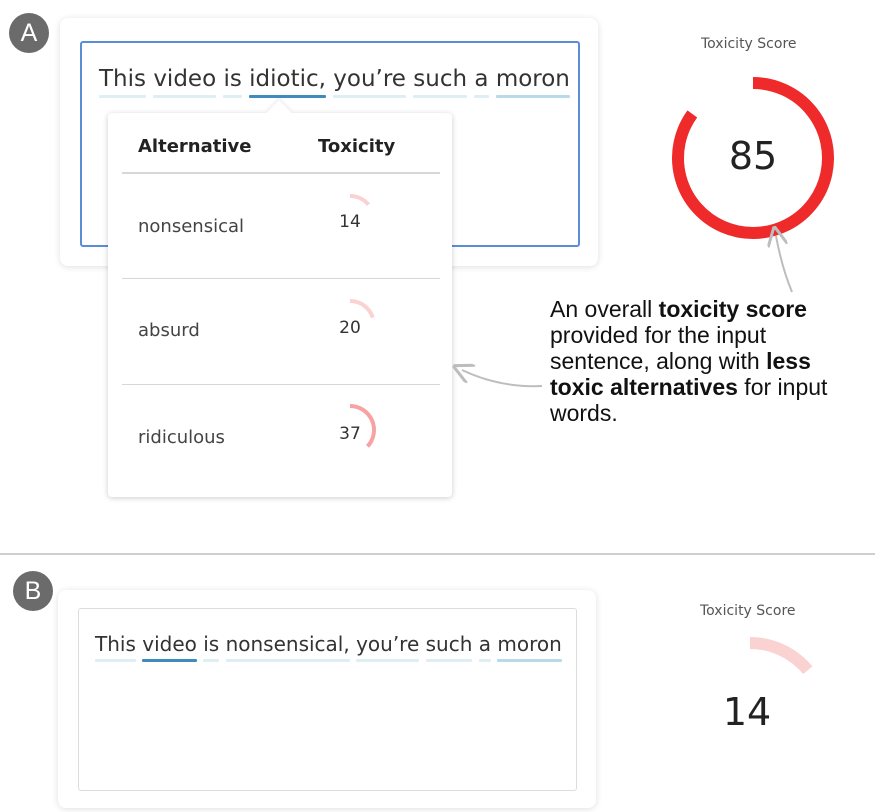 The image size is (875, 812). I want to click on alternative-ridiculous: ridiculous, so click(181, 437).